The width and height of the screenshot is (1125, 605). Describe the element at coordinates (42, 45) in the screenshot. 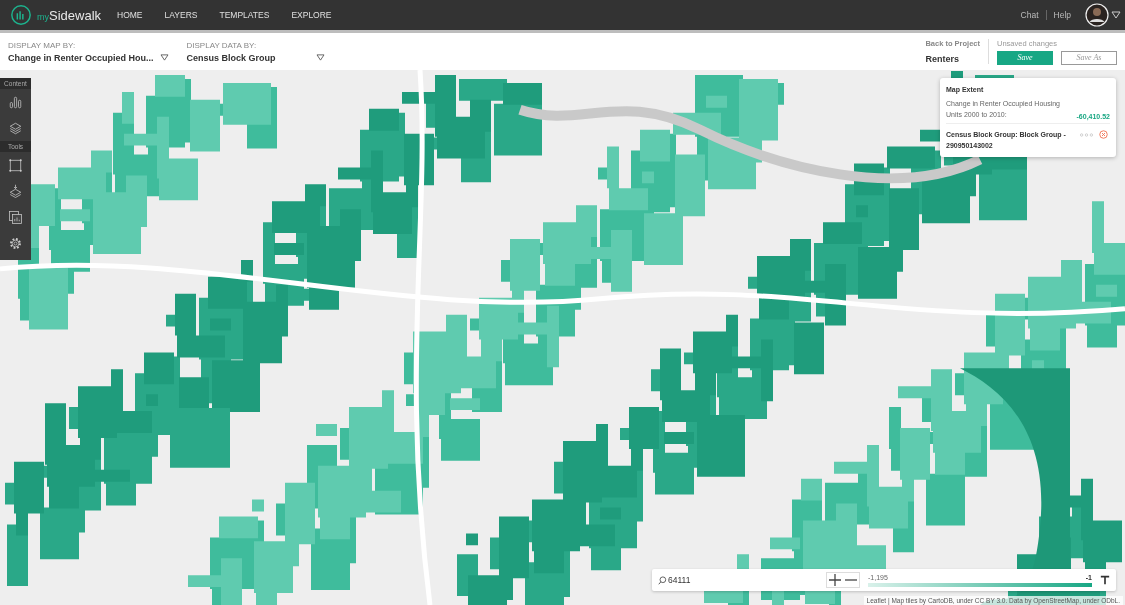

I see `selector-label: DISPLAY MAP BY:` at that location.